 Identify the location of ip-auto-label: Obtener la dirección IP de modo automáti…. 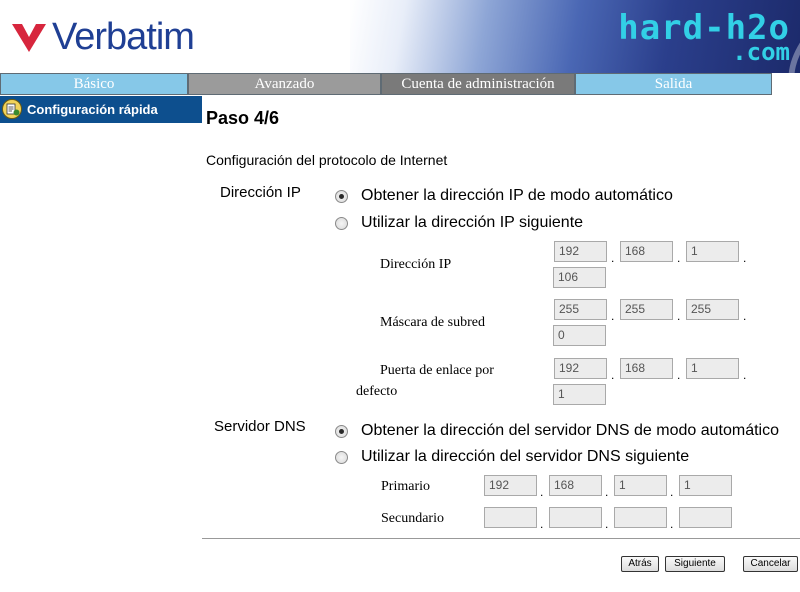
(517, 195).